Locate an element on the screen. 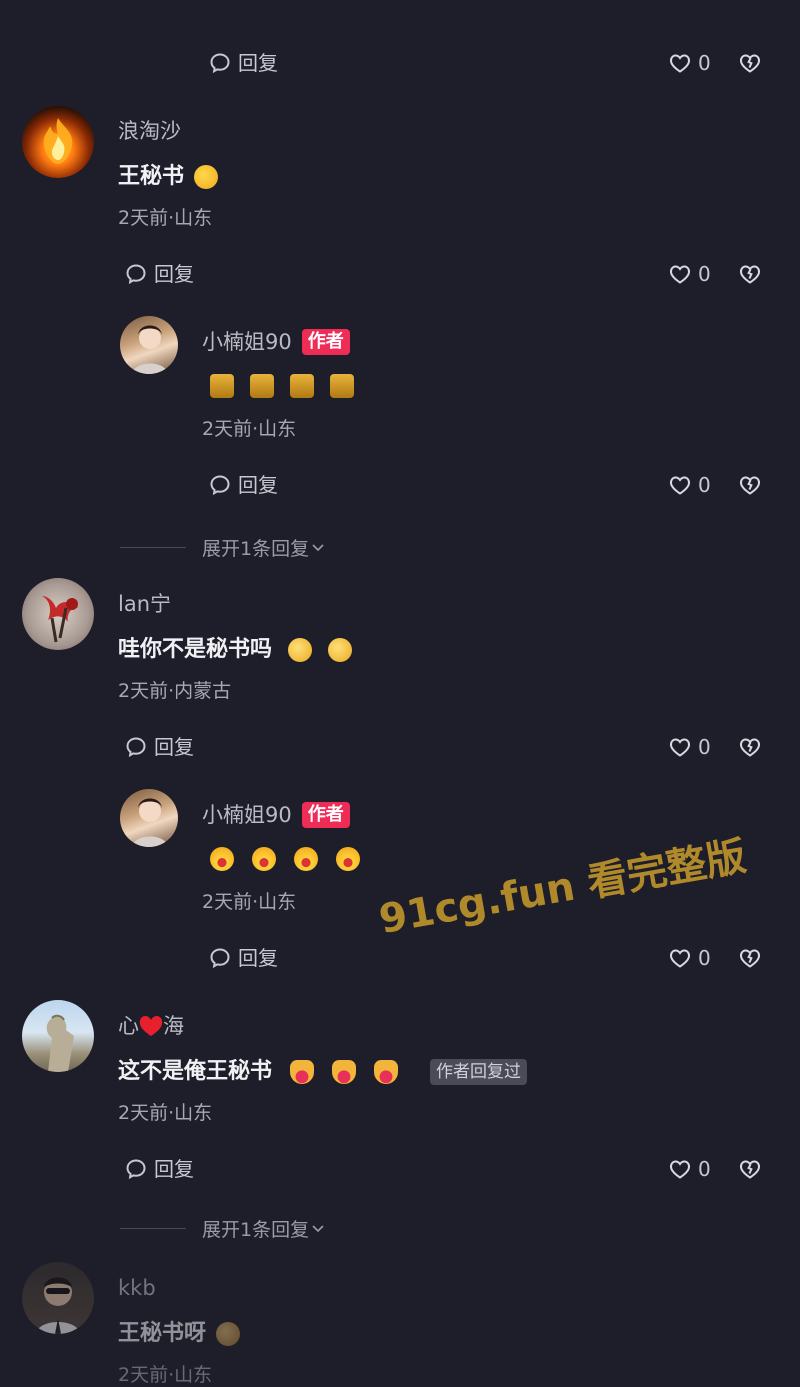 The image size is (800, 1387). red-heart-icon is located at coordinates (151, 1026).